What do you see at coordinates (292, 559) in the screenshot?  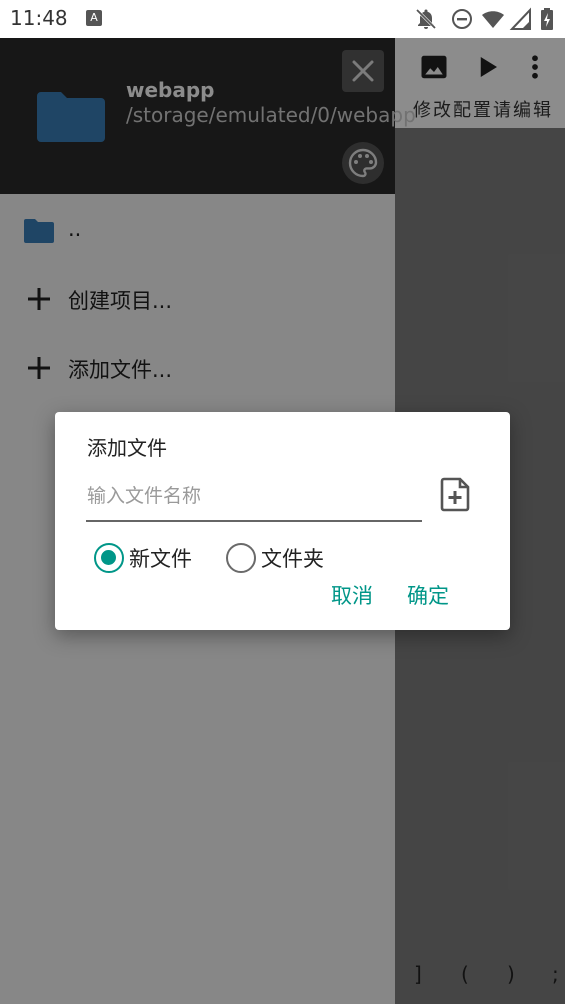 I see `radio-label: 文件夹` at bounding box center [292, 559].